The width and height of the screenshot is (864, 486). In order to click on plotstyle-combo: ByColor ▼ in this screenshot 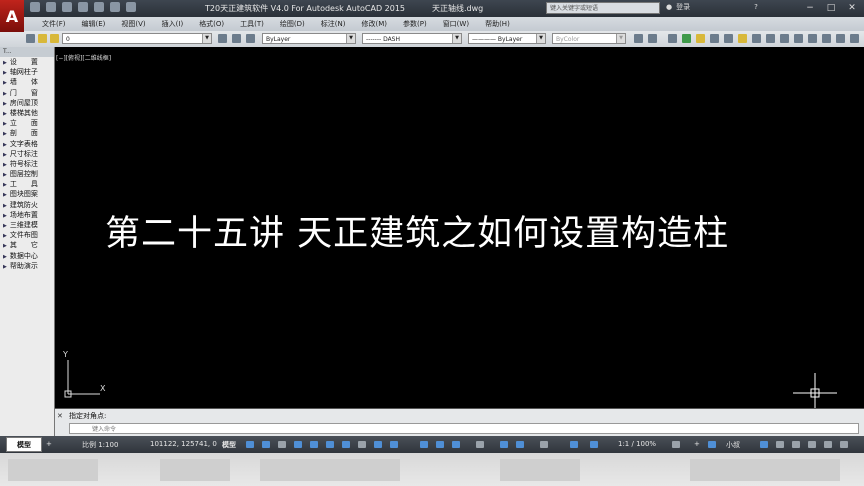, I will do `click(589, 38)`.